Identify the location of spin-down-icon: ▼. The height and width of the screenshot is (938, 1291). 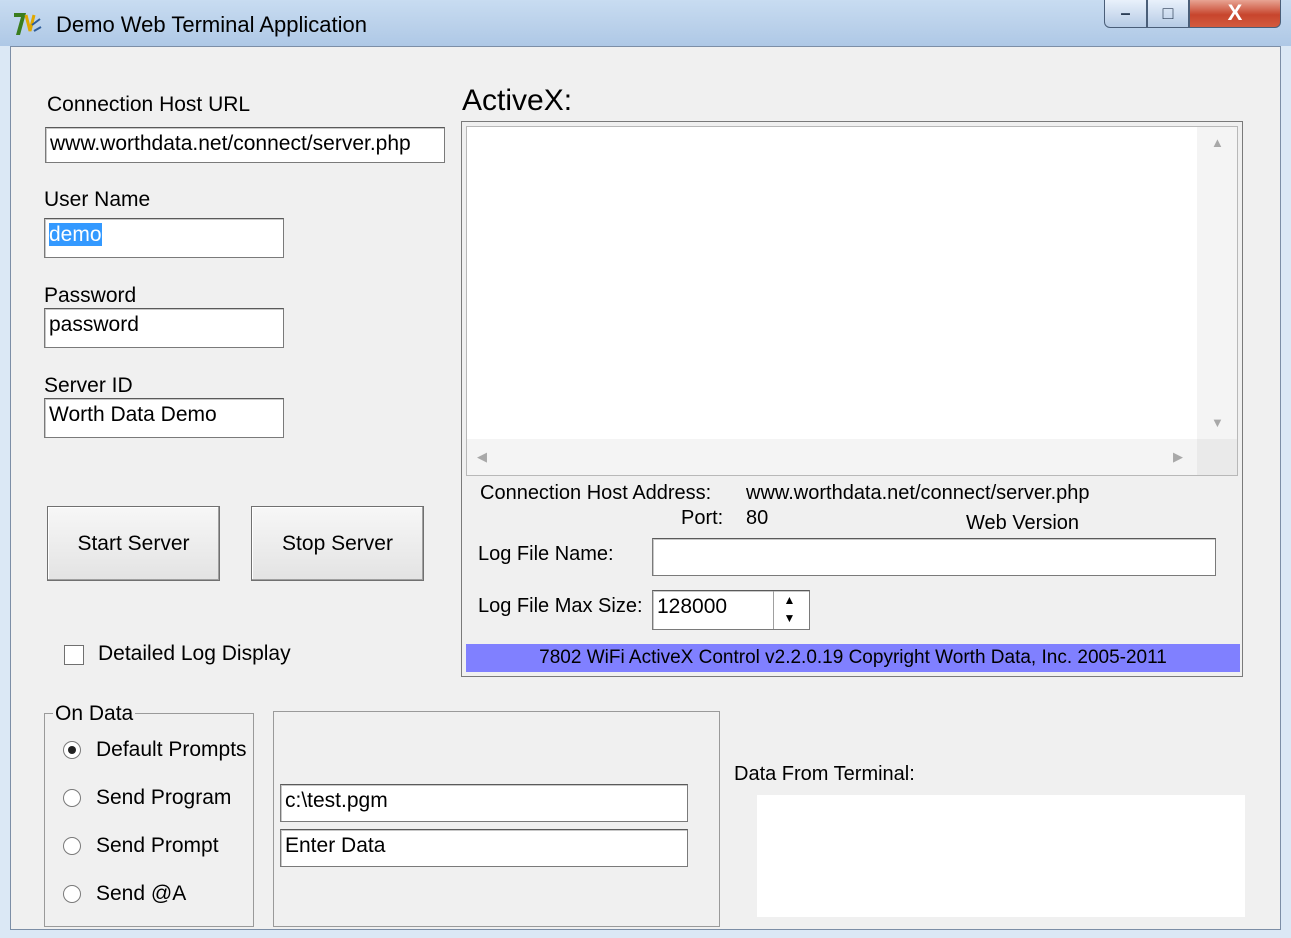
(789, 618).